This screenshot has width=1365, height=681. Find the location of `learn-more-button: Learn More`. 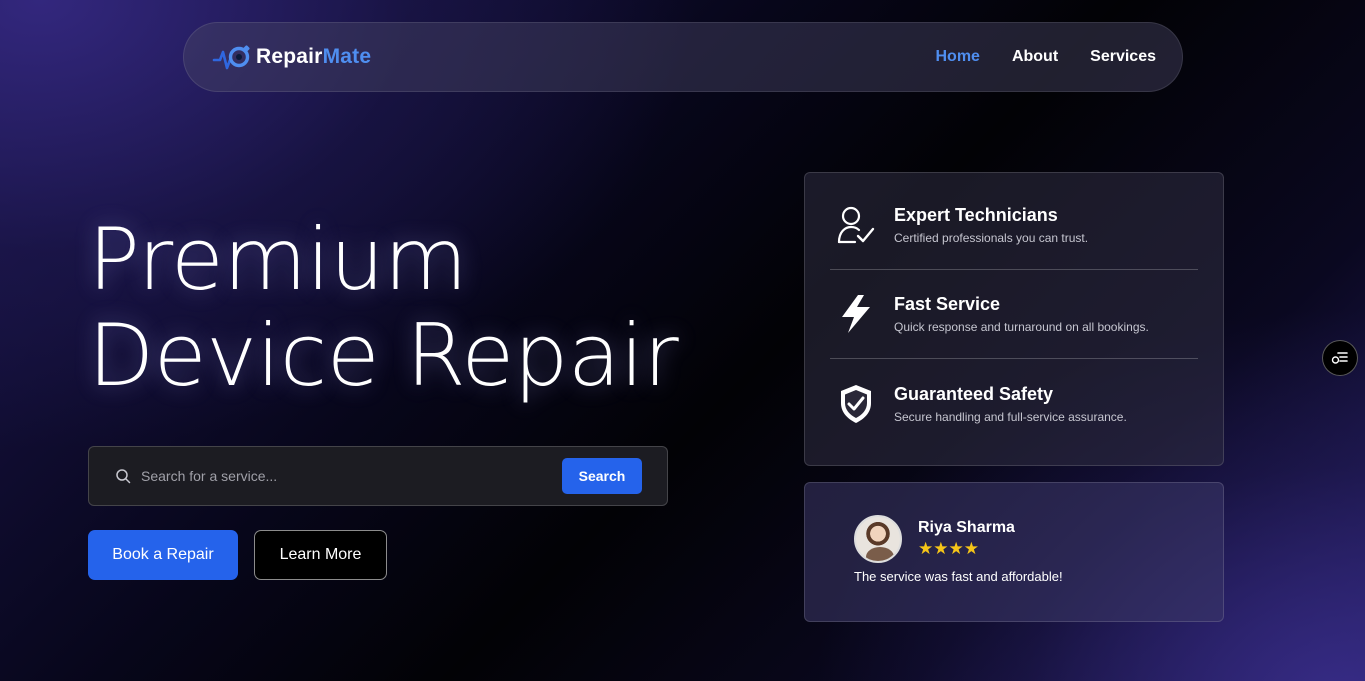

learn-more-button: Learn More is located at coordinates (320, 555).